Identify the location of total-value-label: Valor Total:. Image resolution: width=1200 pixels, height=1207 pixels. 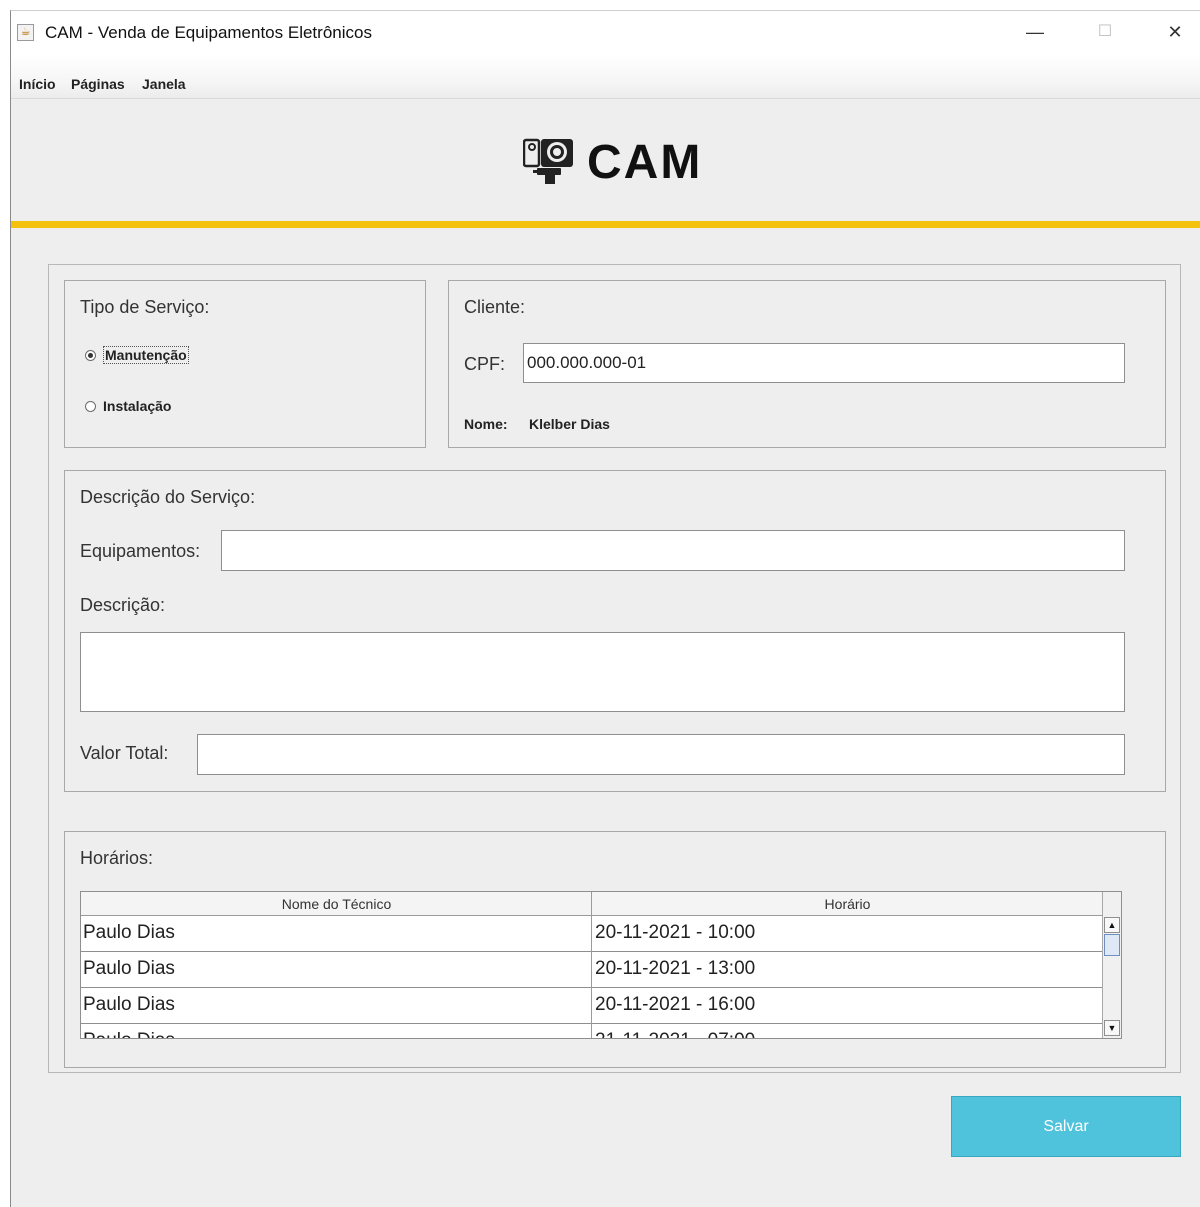
(124, 753).